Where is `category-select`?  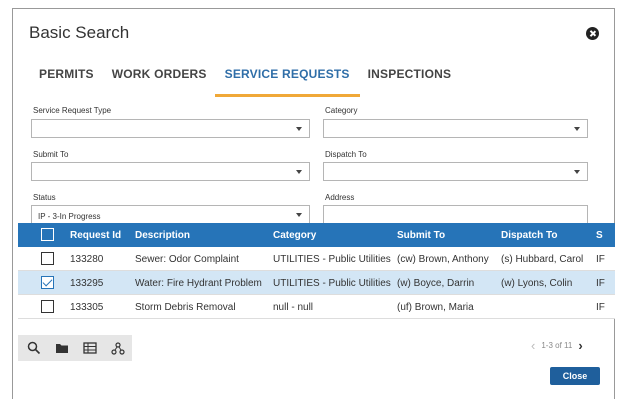
category-select is located at coordinates (455, 128).